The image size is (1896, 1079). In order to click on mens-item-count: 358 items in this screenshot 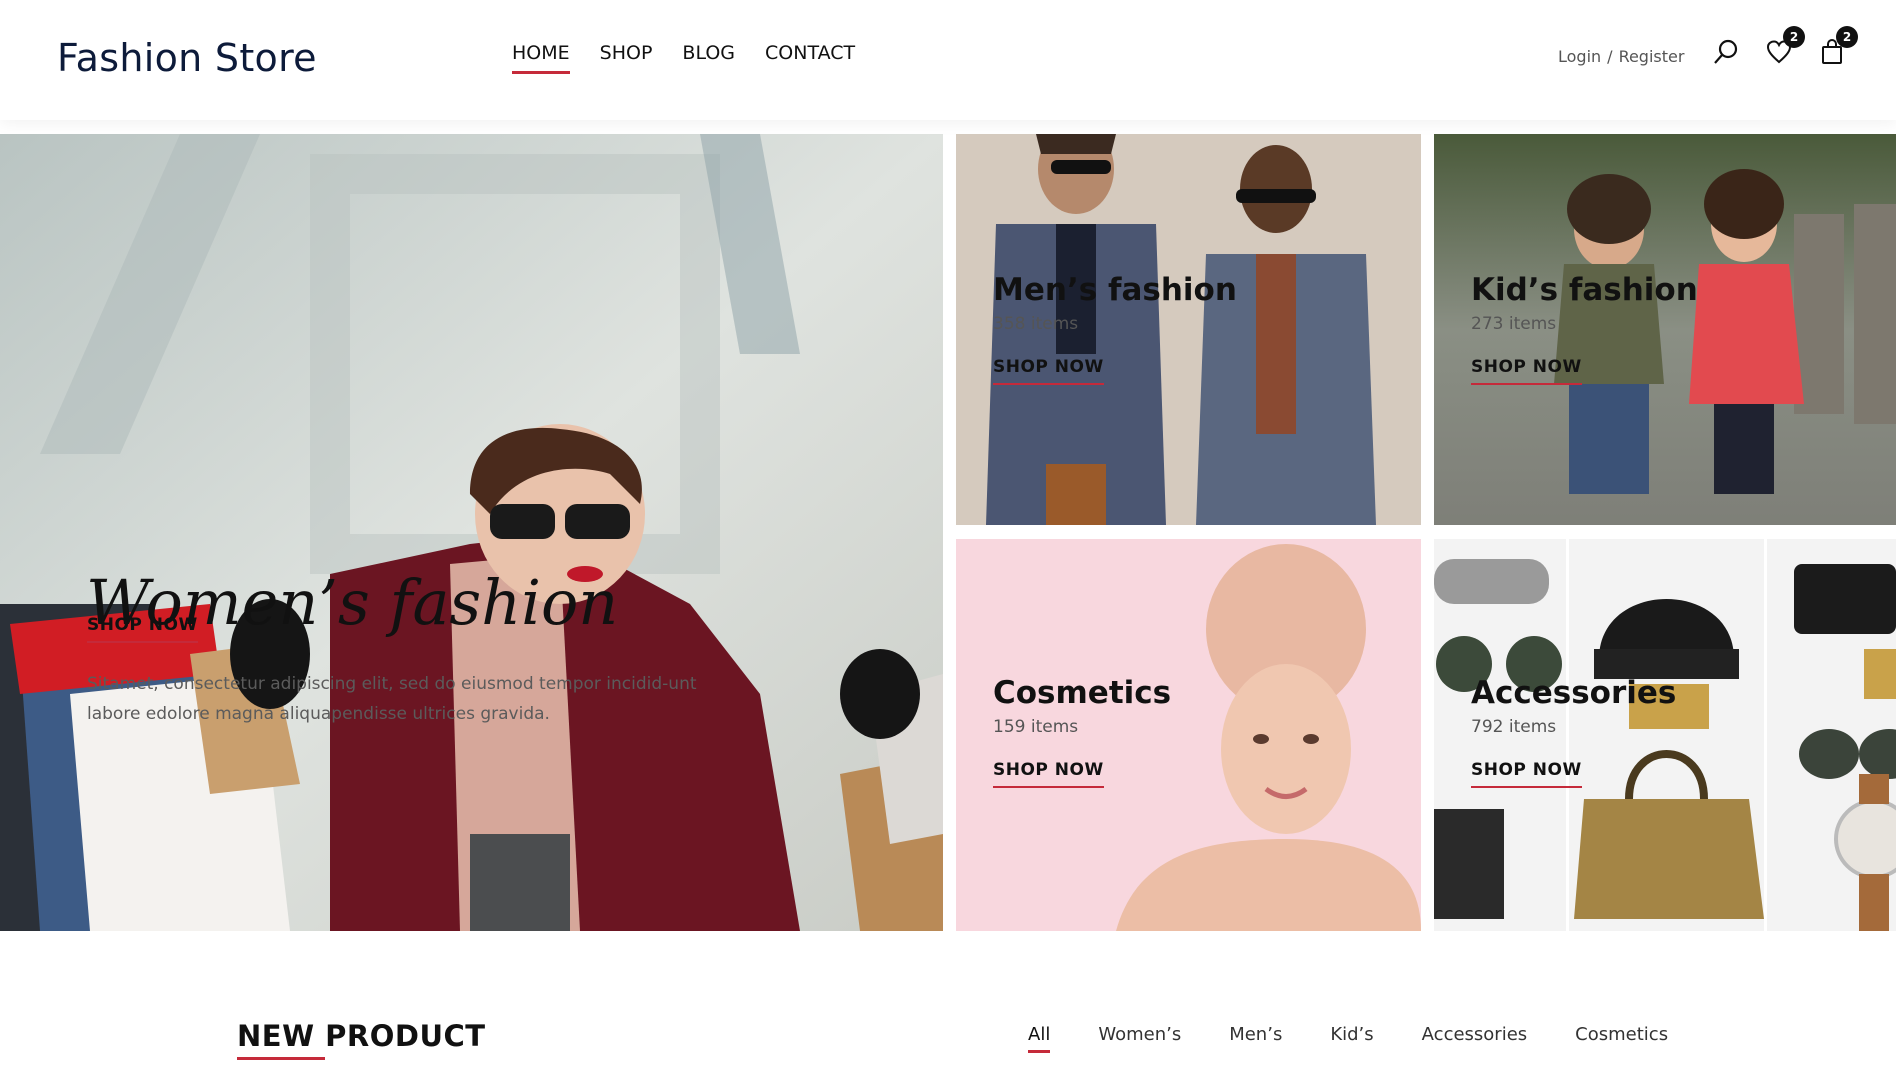, I will do `click(1036, 324)`.